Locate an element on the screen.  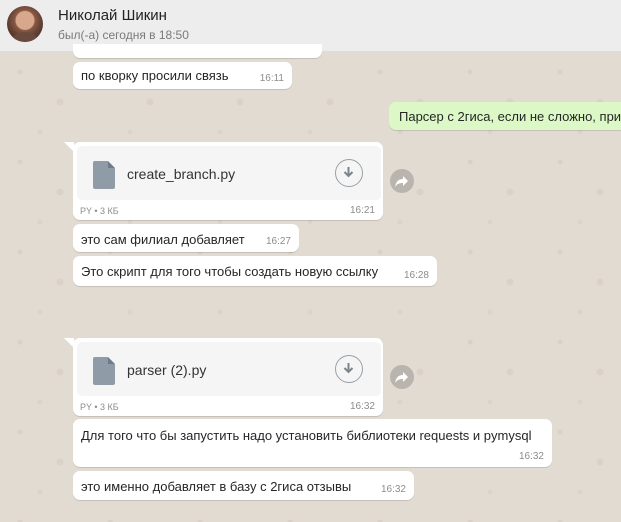
message-time: 16:21 is located at coordinates (362, 210).